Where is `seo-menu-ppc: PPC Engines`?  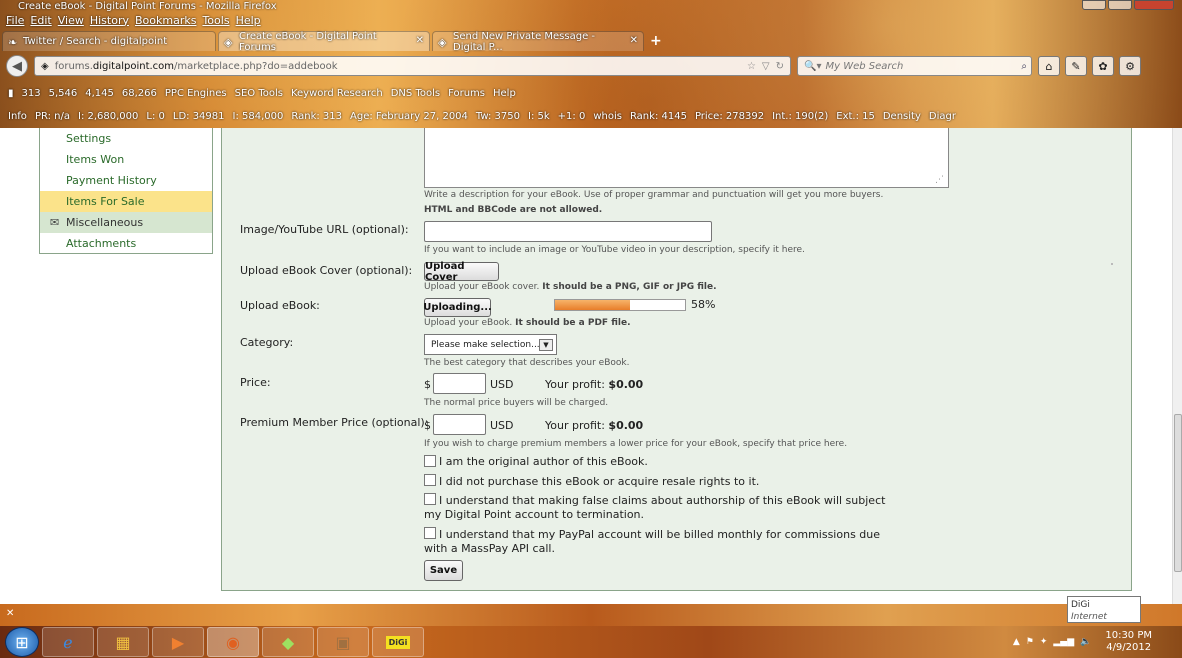 seo-menu-ppc: PPC Engines is located at coordinates (196, 93).